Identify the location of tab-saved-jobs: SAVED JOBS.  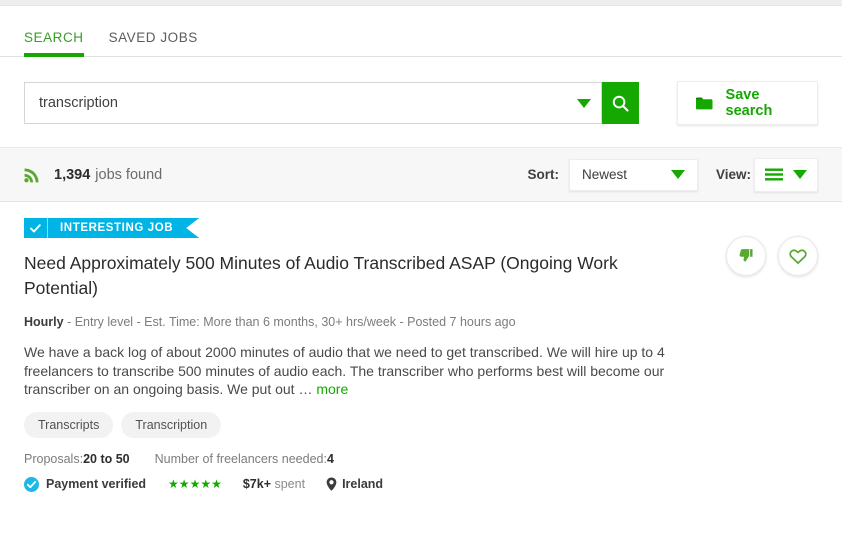
(153, 43).